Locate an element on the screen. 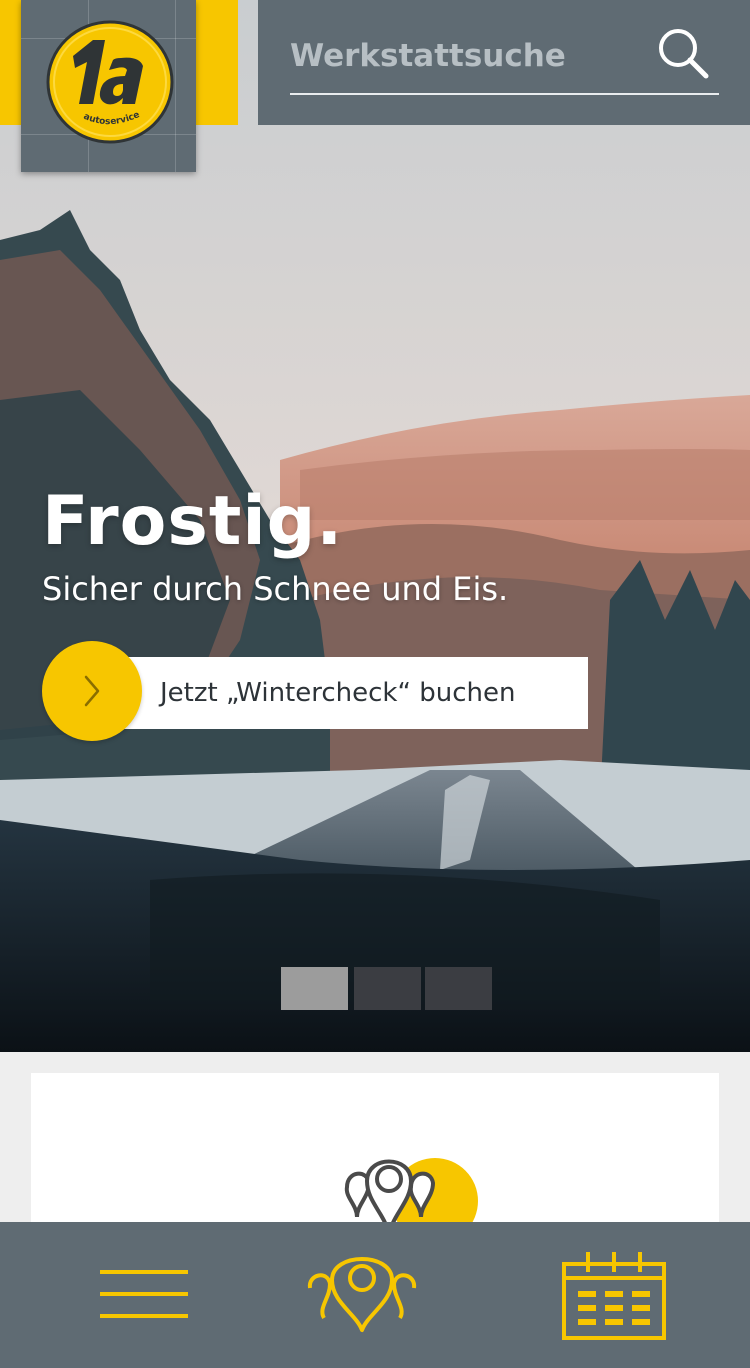 The width and height of the screenshot is (750, 1368). logo-1a-autoservice: autoservice is located at coordinates (110, 82).